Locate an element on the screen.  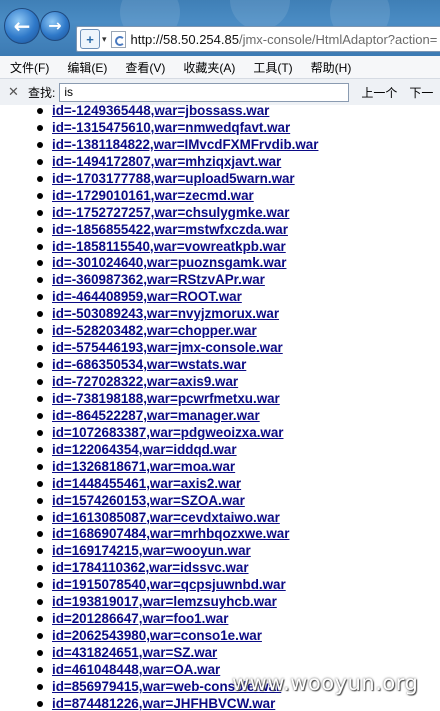
arrow-right-icon: → is located at coordinates (55, 25).